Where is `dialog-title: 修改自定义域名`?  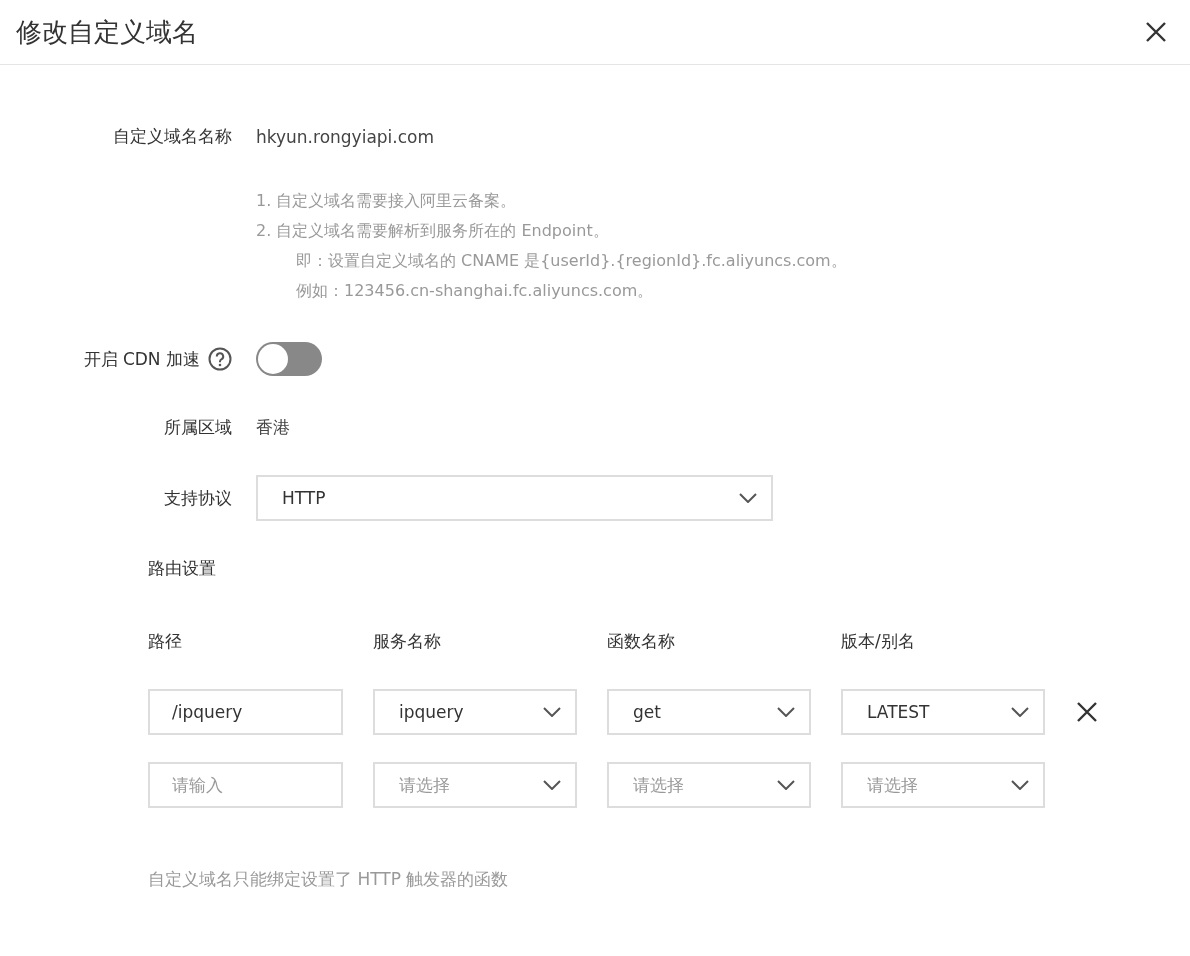 dialog-title: 修改自定义域名 is located at coordinates (107, 32).